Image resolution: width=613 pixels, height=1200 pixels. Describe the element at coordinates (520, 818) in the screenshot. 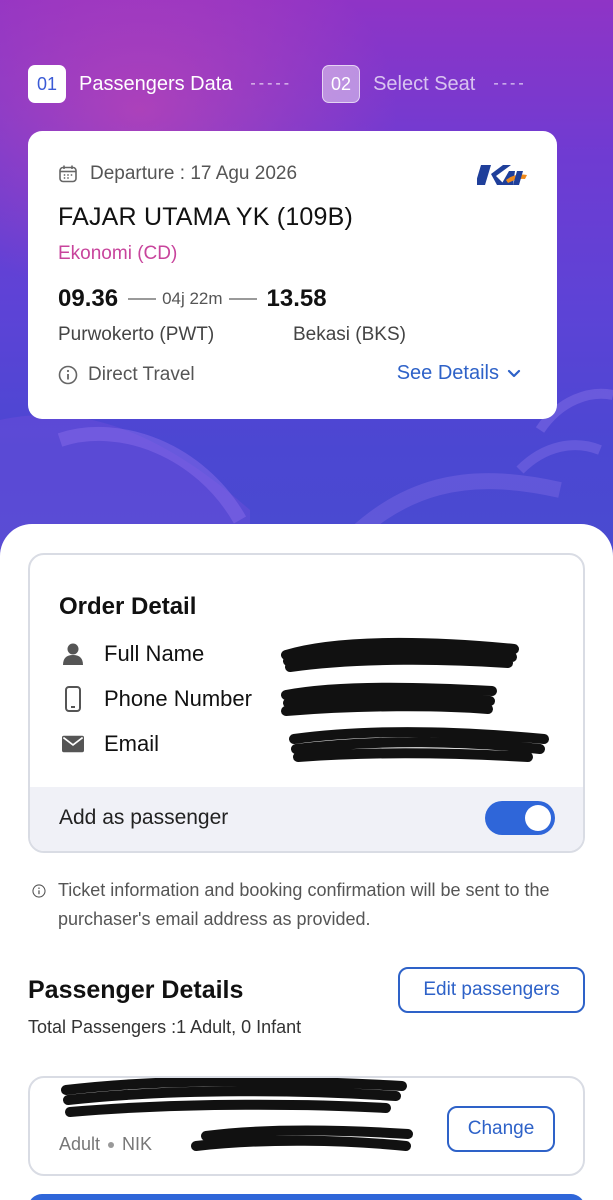

I see `add-as-passenger-toggle` at that location.